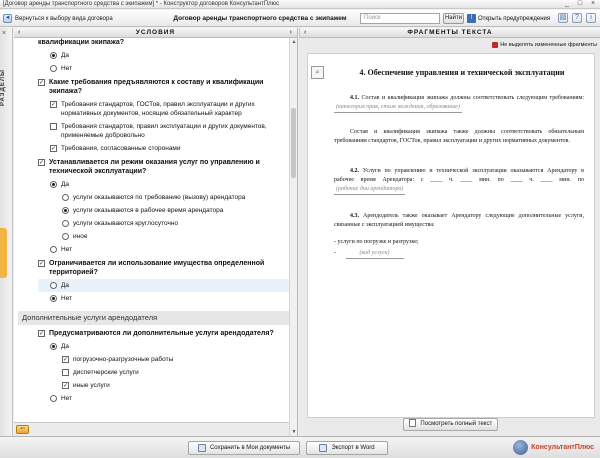 The height and width of the screenshot is (458, 600). I want to click on option-dispatch-services: диспетчерские услуги, so click(164, 372).